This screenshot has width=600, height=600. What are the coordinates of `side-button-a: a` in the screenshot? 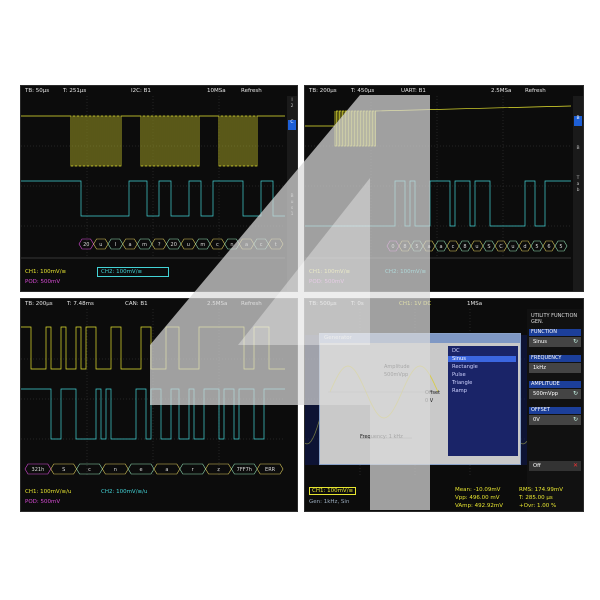 It's located at (578, 184).